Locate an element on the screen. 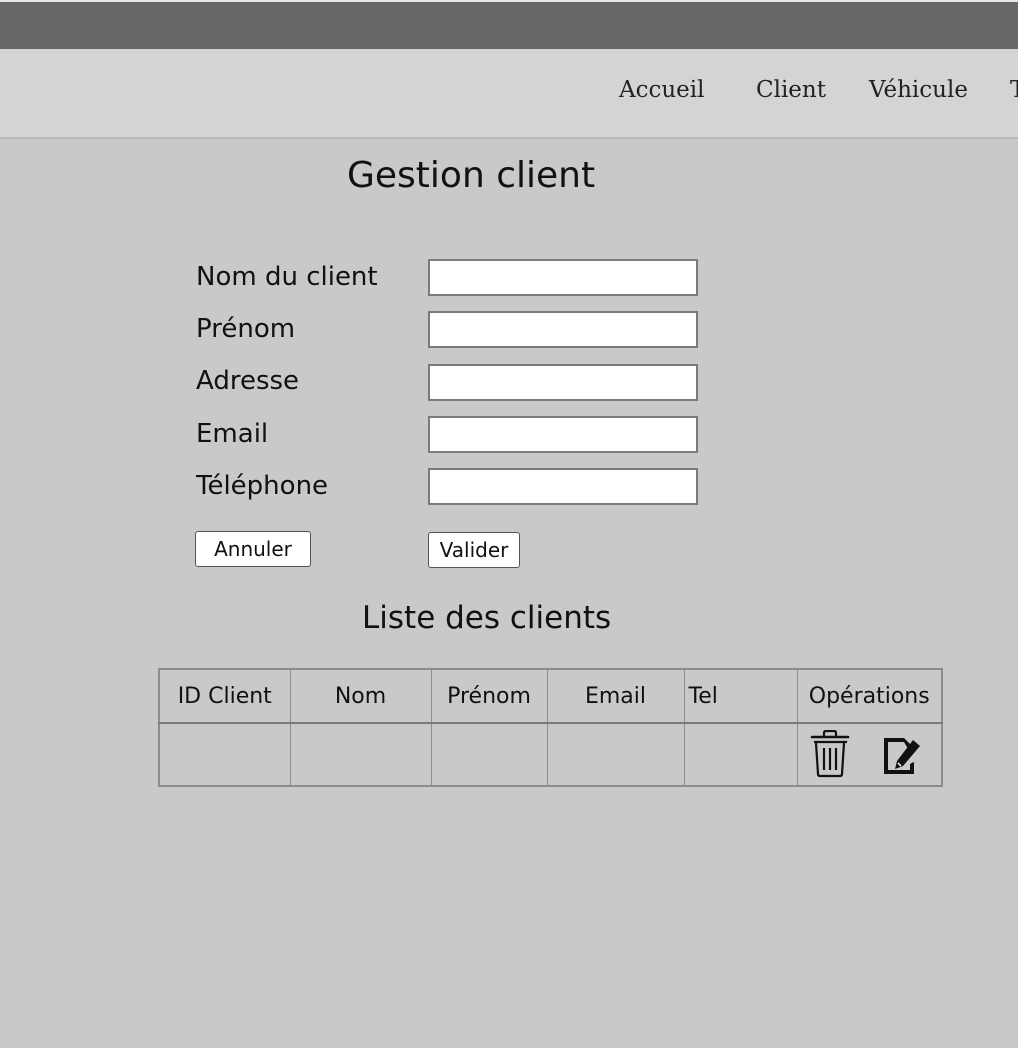 This screenshot has width=1018, height=1048. nav-item-truncated: T is located at coordinates (1014, 90).